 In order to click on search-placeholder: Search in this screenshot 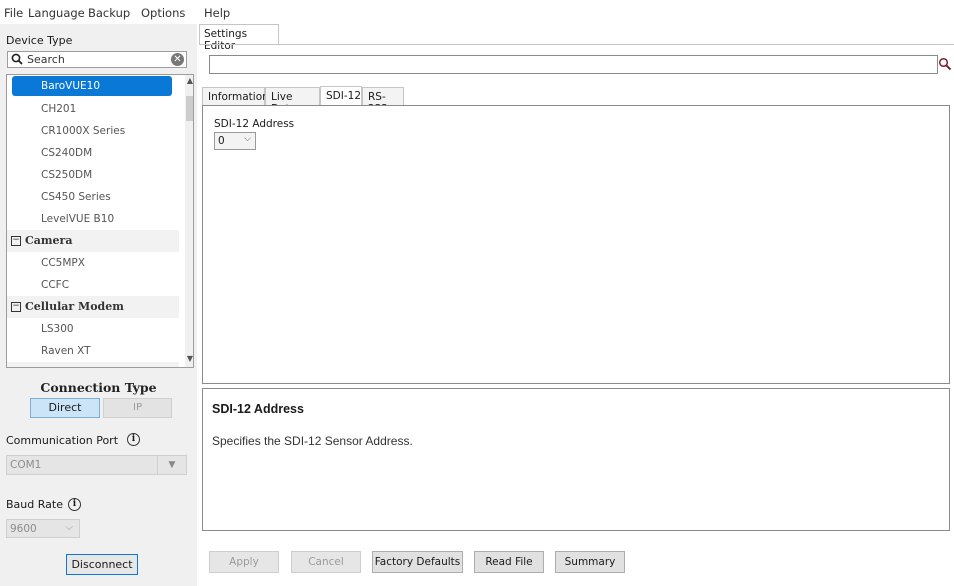, I will do `click(46, 59)`.